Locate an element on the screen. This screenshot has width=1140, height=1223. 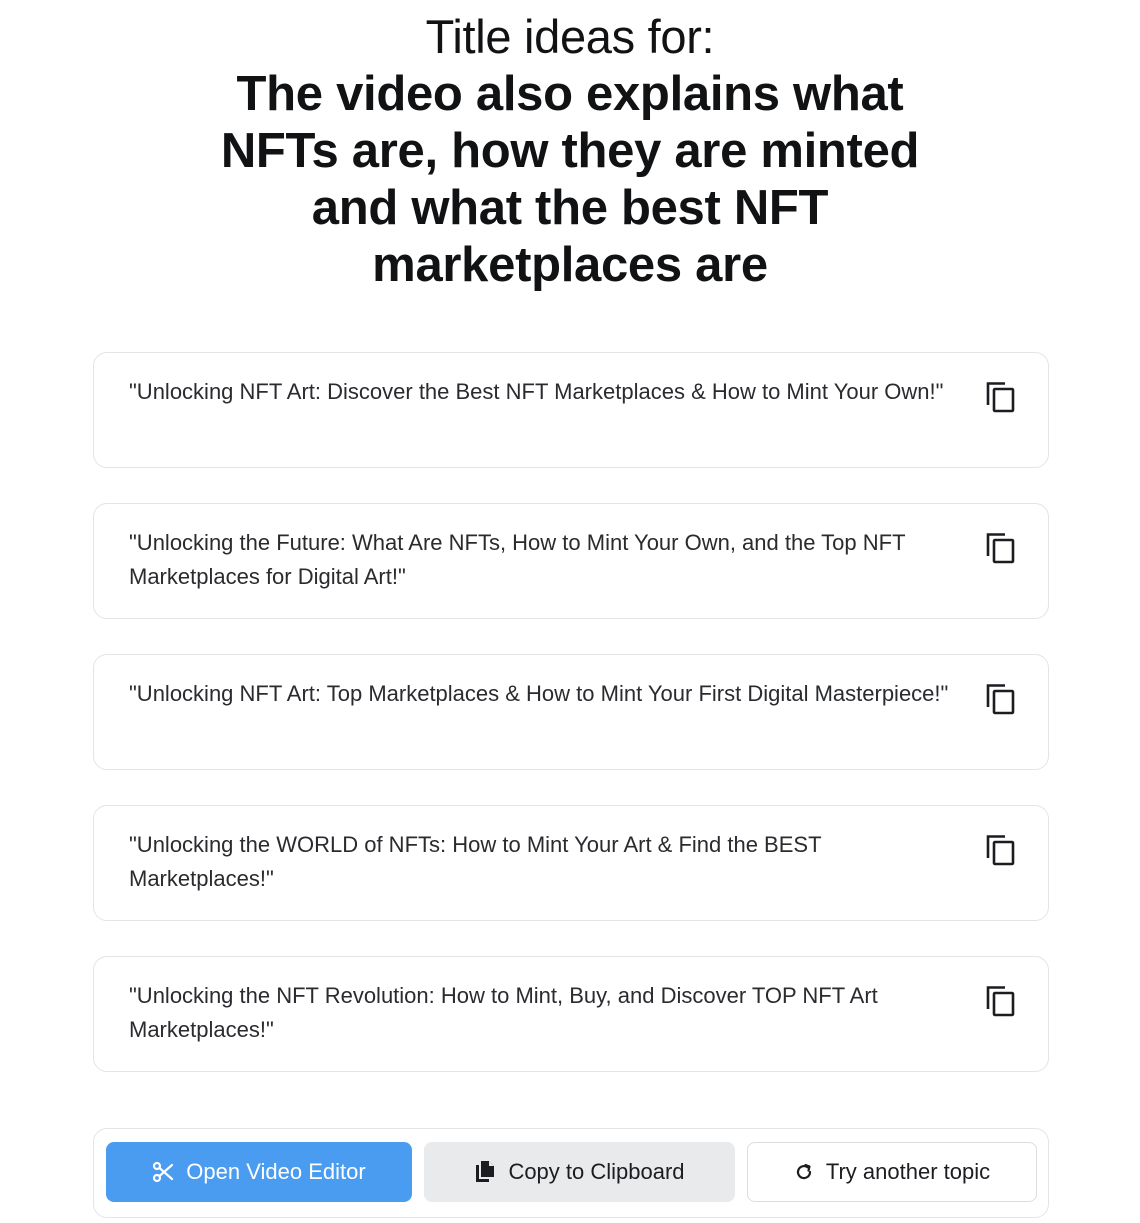
refresh-icon is located at coordinates (804, 1172).